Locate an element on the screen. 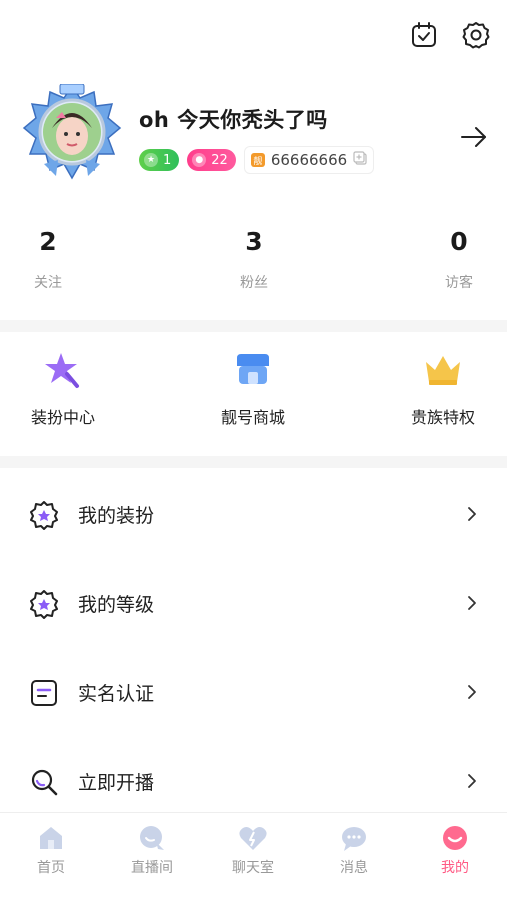  menu-label: 我的装扮 is located at coordinates (116, 516).